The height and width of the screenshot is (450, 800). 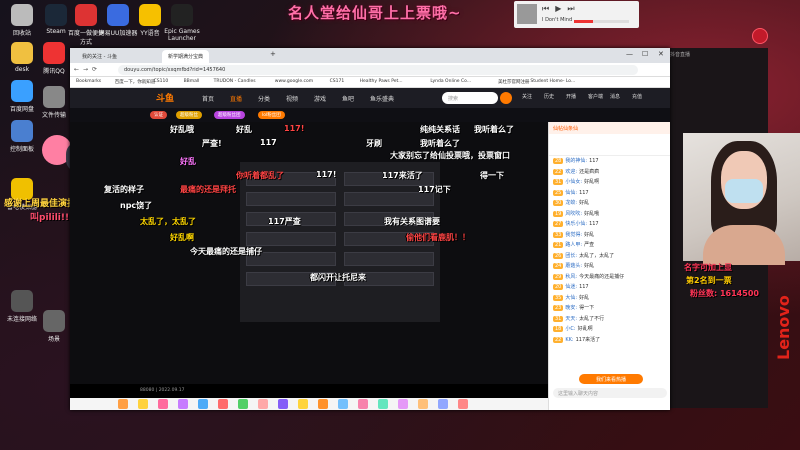 I want to click on maximize-icon: ☐, so click(x=645, y=54).